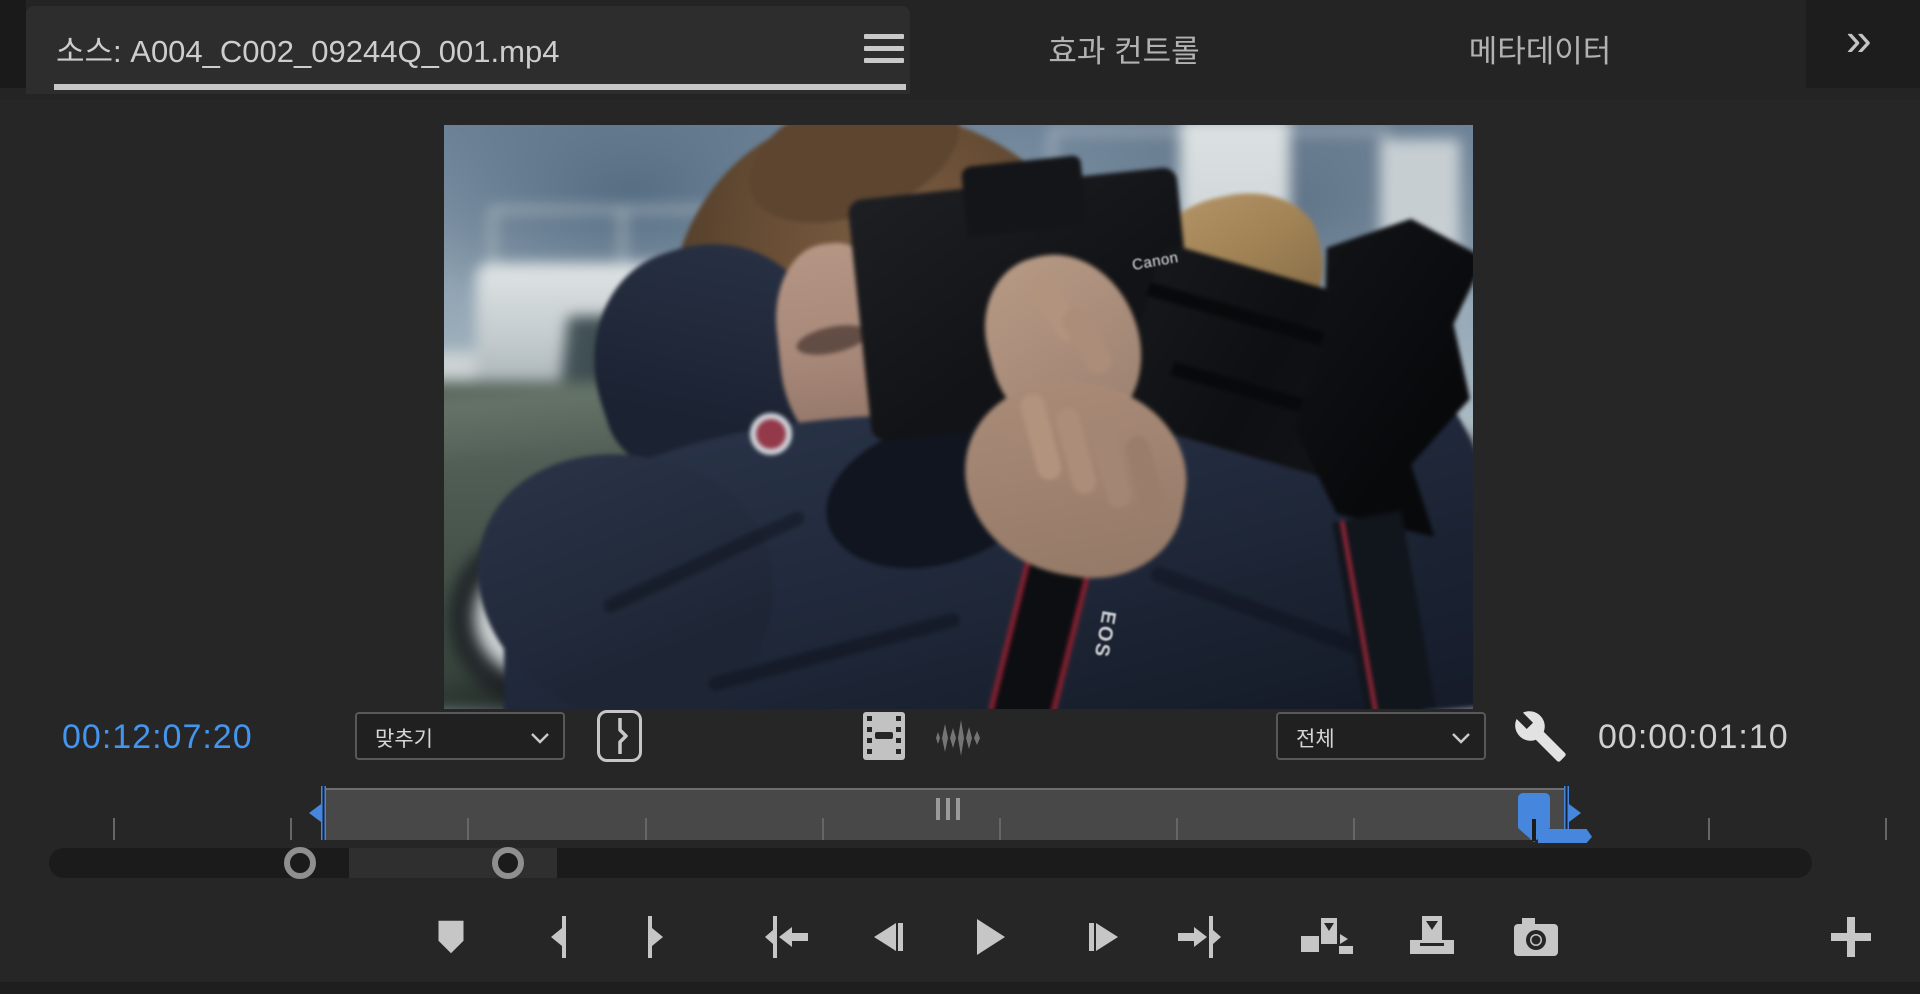 Image resolution: width=1920 pixels, height=994 pixels. What do you see at coordinates (1381, 736) in the screenshot?
I see `playback-resolution-dropdown: 전체` at bounding box center [1381, 736].